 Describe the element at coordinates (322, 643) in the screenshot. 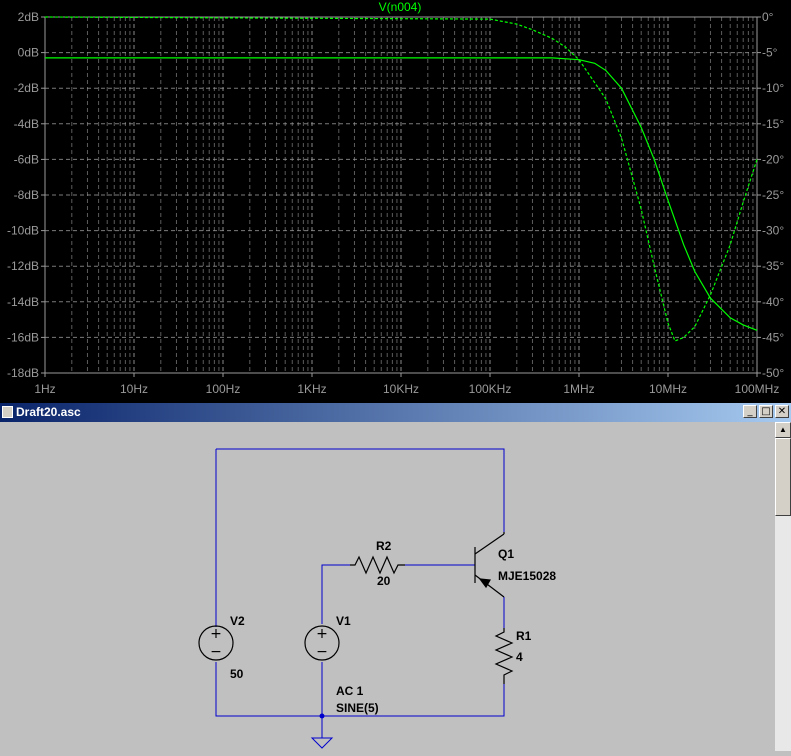

I see `v1-voltage-source: + −` at that location.